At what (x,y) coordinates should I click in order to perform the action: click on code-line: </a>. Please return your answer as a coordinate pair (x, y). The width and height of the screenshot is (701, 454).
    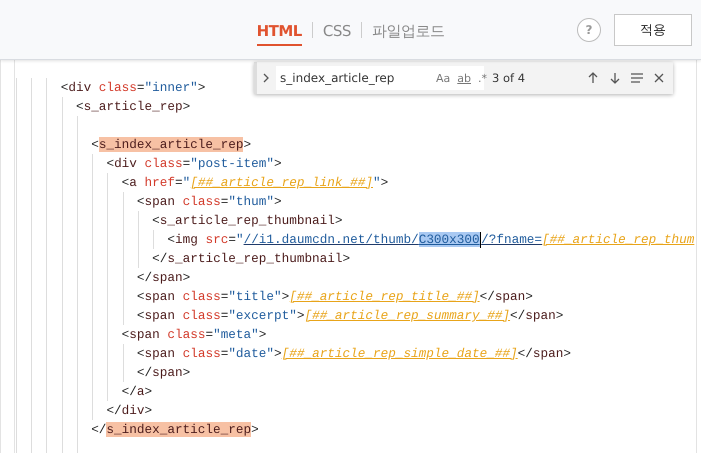
    Looking at the image, I should click on (137, 391).